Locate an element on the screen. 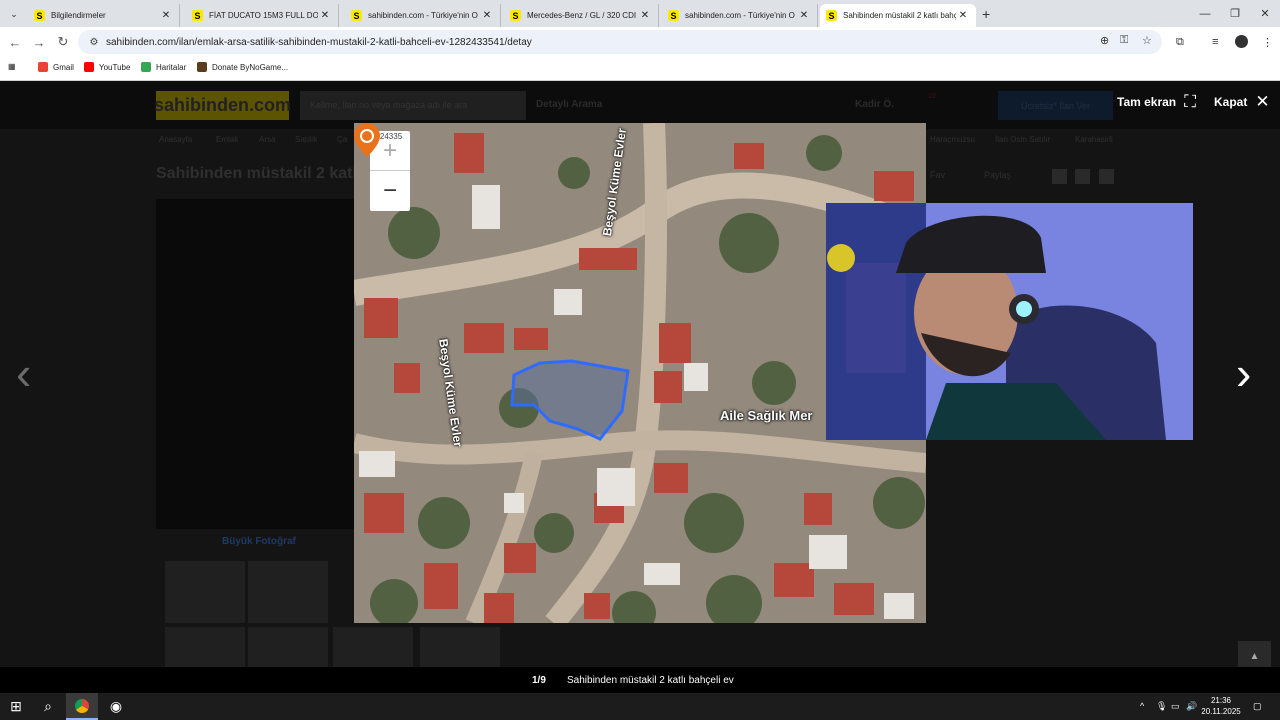 The image size is (1280, 720). tab-4: S Mercedes-Benz / GL / 320 CDI 4 ✕ is located at coordinates (581, 15).